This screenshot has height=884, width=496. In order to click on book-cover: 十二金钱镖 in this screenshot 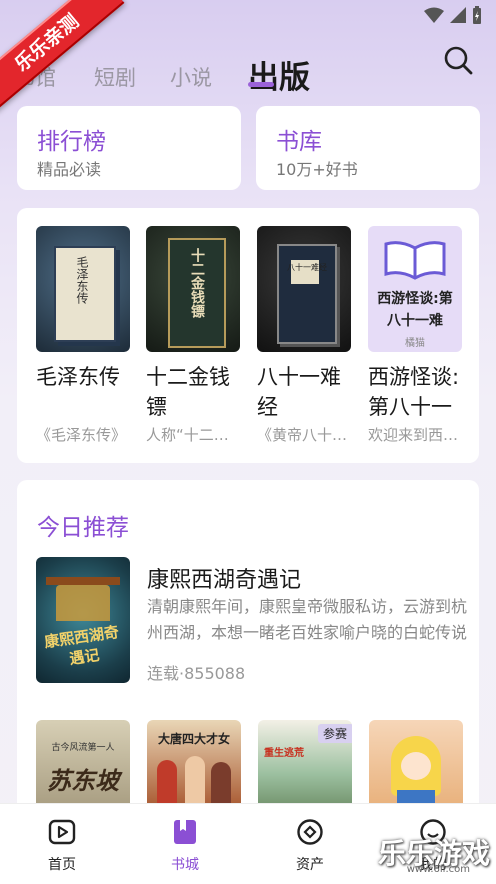, I will do `click(193, 289)`.